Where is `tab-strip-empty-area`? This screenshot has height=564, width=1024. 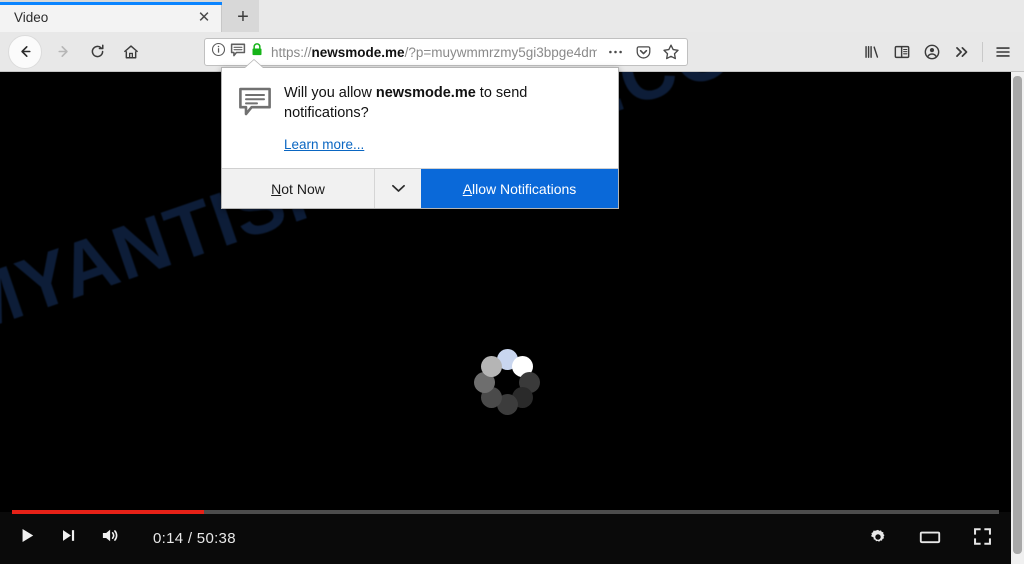
tab-strip-empty-area is located at coordinates (641, 16).